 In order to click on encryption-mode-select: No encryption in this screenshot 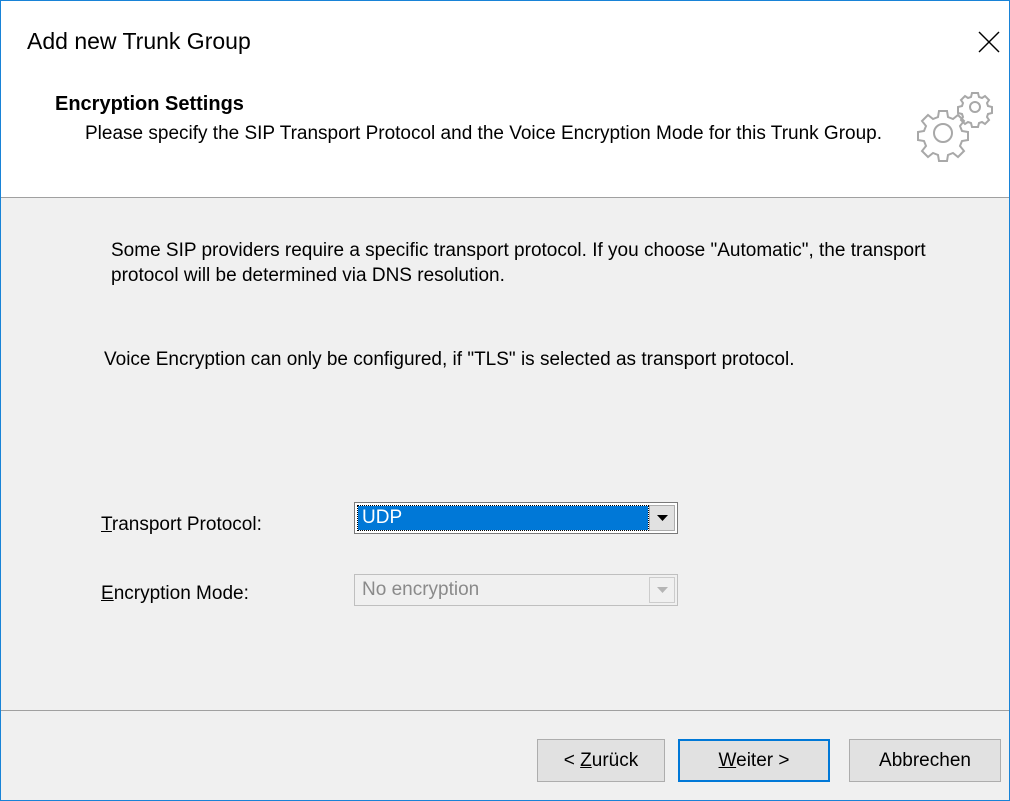, I will do `click(516, 590)`.